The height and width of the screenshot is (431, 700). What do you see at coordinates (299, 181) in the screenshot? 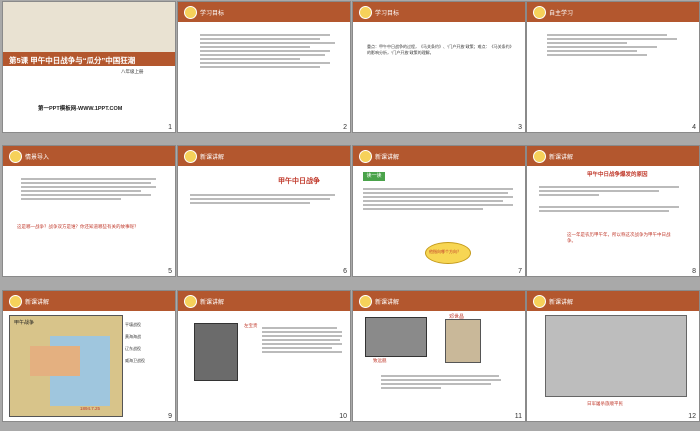
I see `section-title: 甲午中日战争` at bounding box center [299, 181].